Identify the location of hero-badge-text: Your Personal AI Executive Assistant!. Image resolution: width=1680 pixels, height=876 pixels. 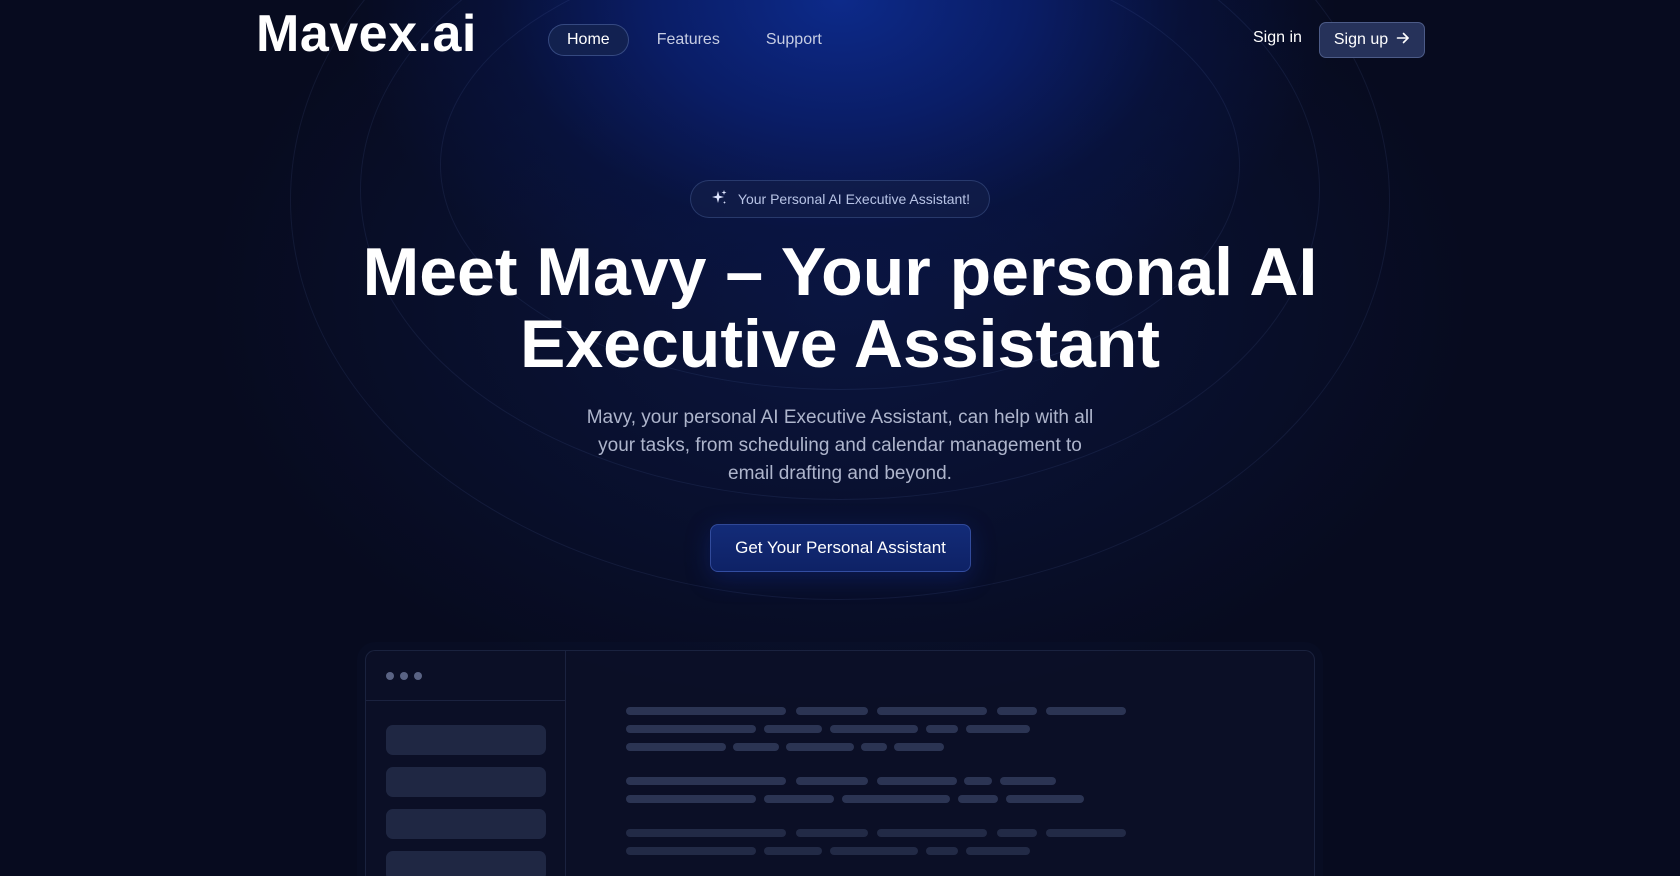
(854, 199).